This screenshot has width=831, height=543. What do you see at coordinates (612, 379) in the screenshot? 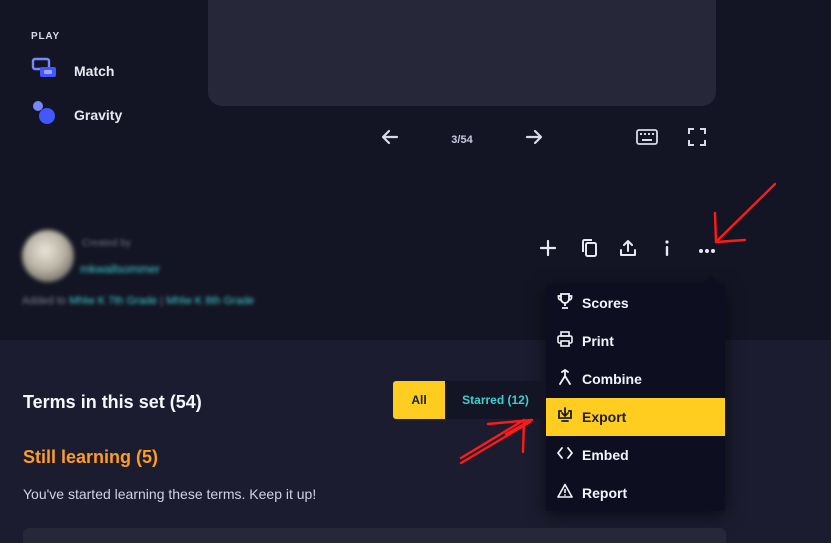
I see `menu-item-label: Combine` at bounding box center [612, 379].